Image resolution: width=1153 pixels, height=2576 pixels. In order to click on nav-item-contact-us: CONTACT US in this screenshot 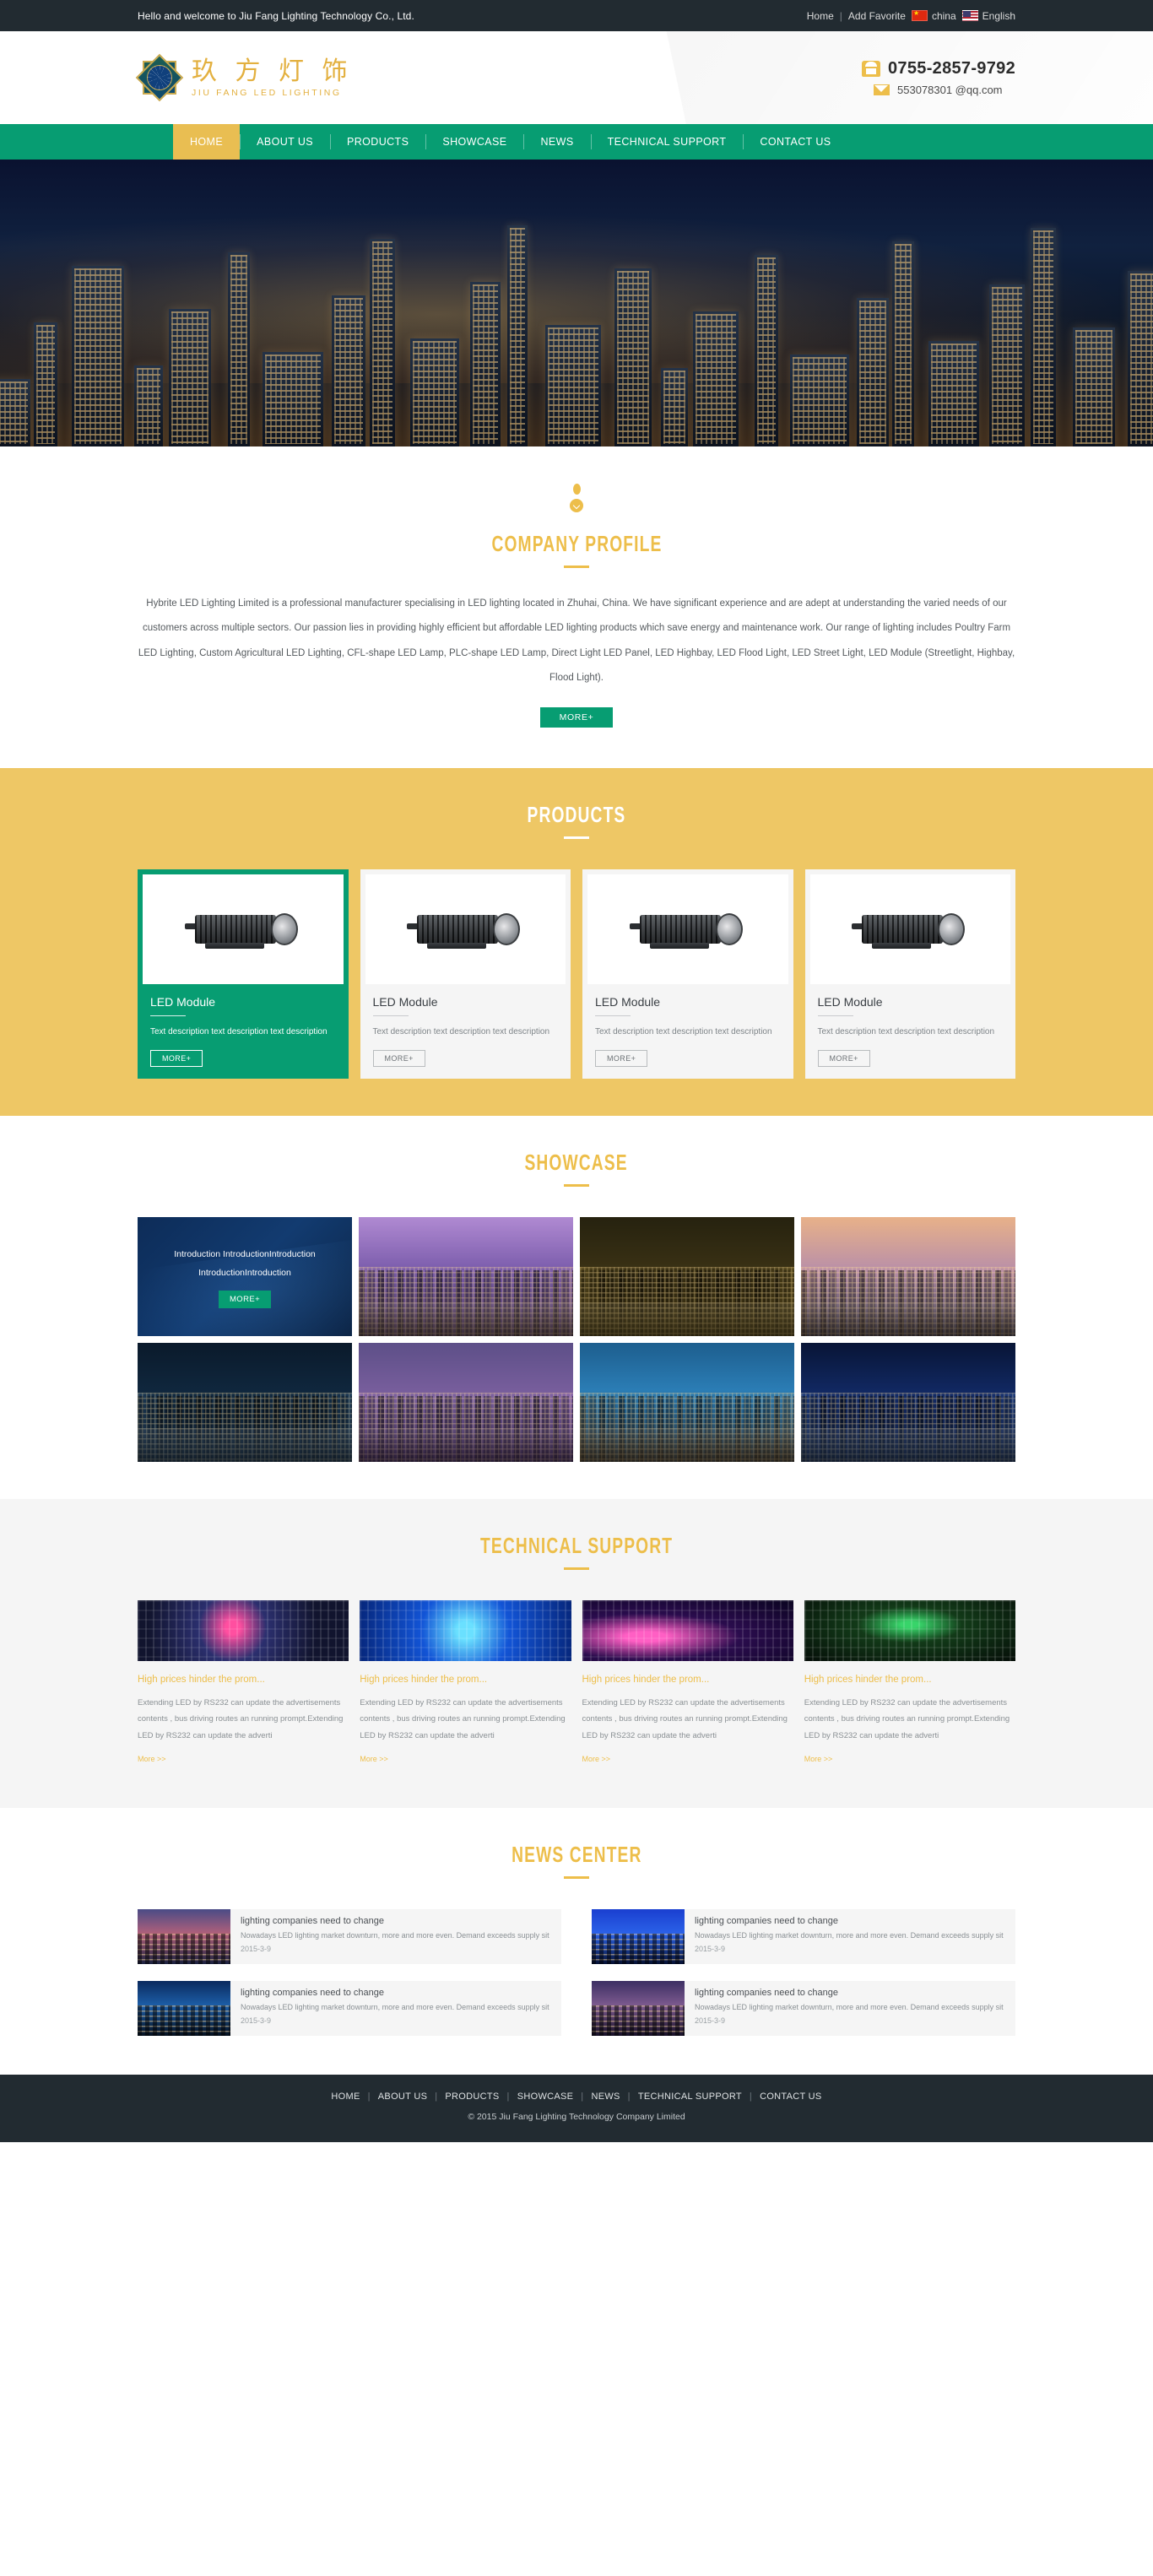, I will do `click(795, 142)`.